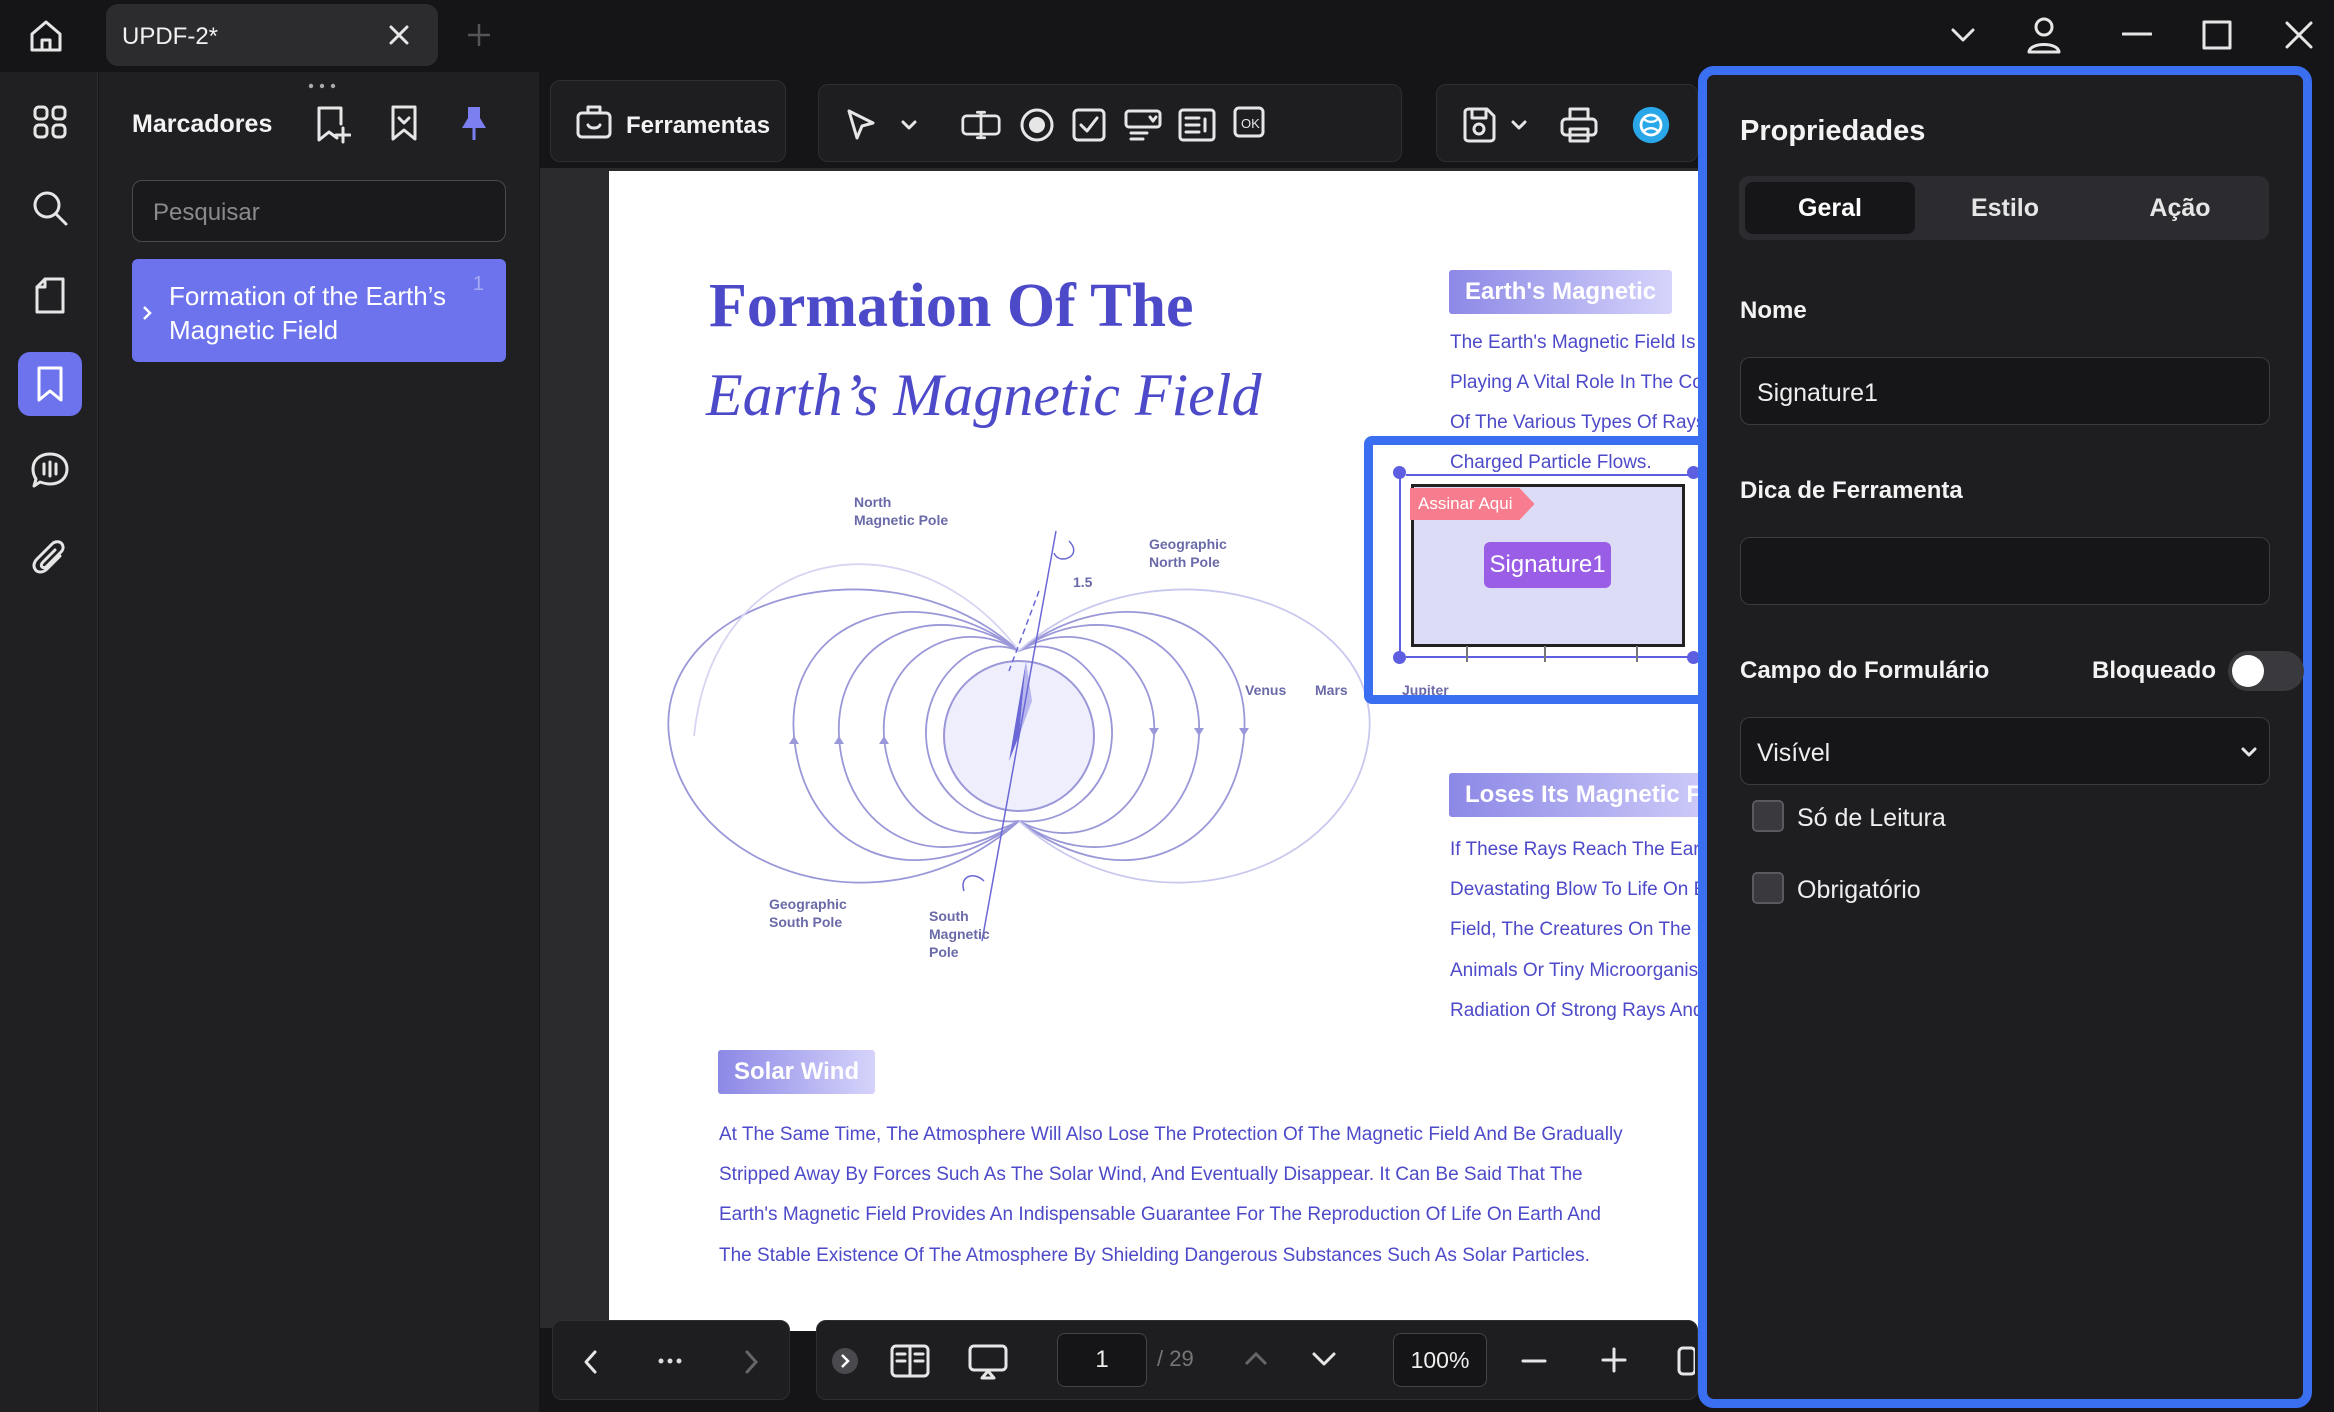 The height and width of the screenshot is (1412, 2334). Describe the element at coordinates (1188, 553) in the screenshot. I see `geo-north-label: Geographic North Pole` at that location.